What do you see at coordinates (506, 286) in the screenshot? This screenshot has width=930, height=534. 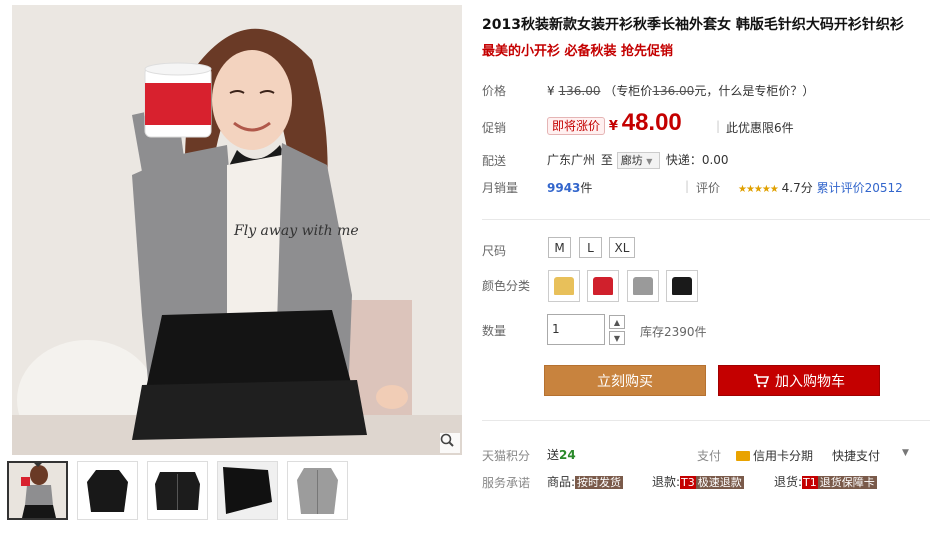 I see `color-label: 颜色分类` at bounding box center [506, 286].